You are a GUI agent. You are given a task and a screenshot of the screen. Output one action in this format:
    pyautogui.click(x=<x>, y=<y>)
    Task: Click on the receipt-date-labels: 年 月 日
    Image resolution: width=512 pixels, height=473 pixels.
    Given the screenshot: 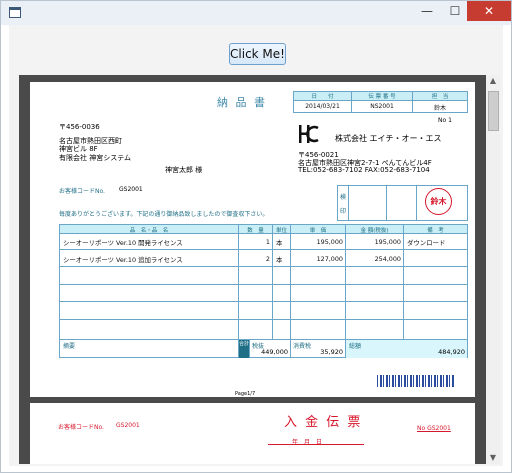 What is the action you would take?
    pyautogui.click(x=307, y=442)
    